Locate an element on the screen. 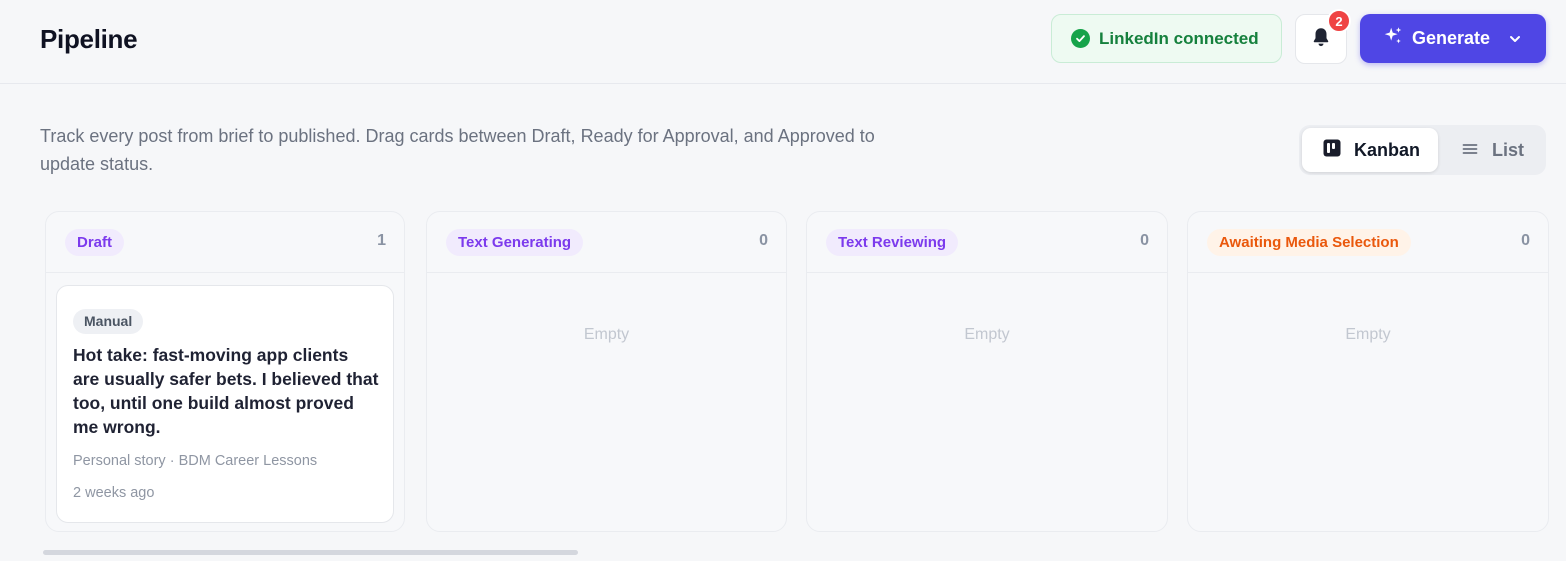 The height and width of the screenshot is (561, 1566). card-meta: Personal story · BDM Career Lessons is located at coordinates (195, 461).